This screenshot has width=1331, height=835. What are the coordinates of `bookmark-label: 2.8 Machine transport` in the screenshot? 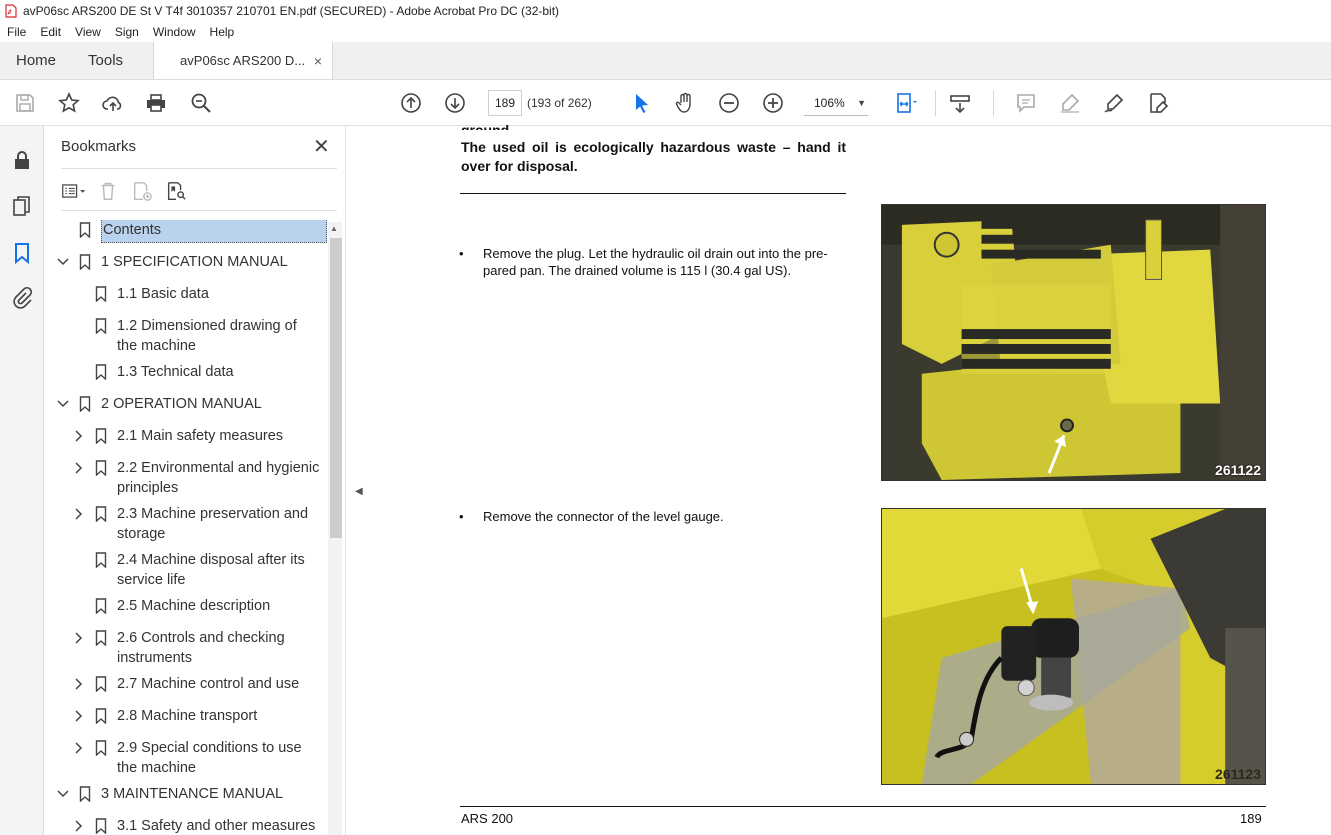 It's located at (187, 716).